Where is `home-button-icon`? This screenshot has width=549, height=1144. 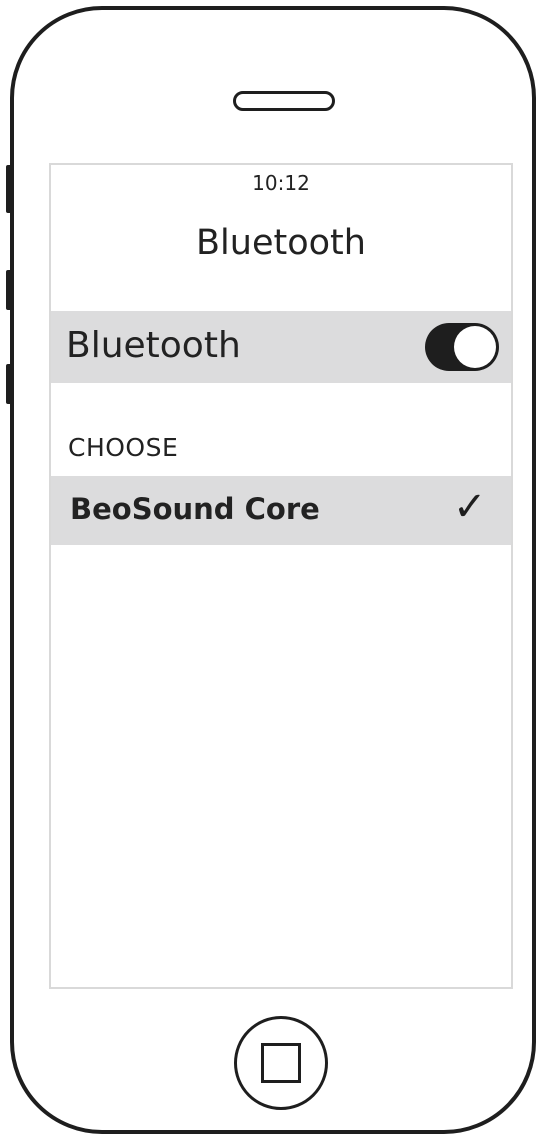 home-button-icon is located at coordinates (281, 1063).